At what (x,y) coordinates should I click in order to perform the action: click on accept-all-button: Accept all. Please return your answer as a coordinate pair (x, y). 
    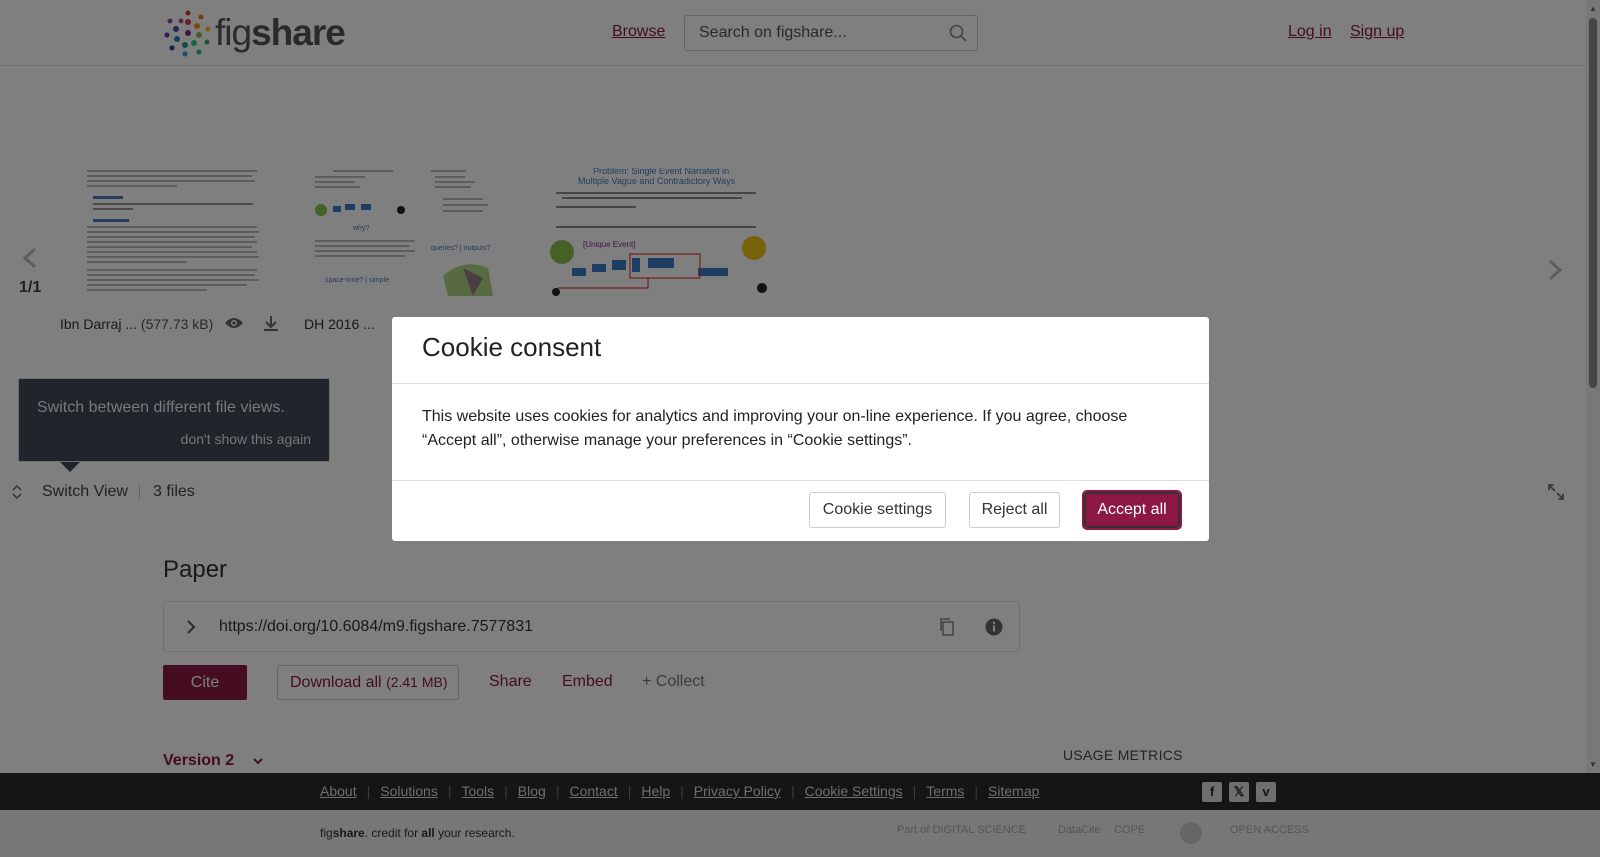
    Looking at the image, I should click on (1132, 510).